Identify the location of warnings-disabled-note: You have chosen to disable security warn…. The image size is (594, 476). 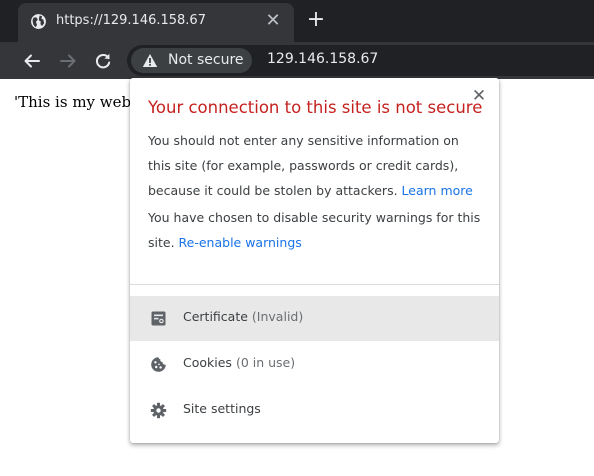
(316, 230).